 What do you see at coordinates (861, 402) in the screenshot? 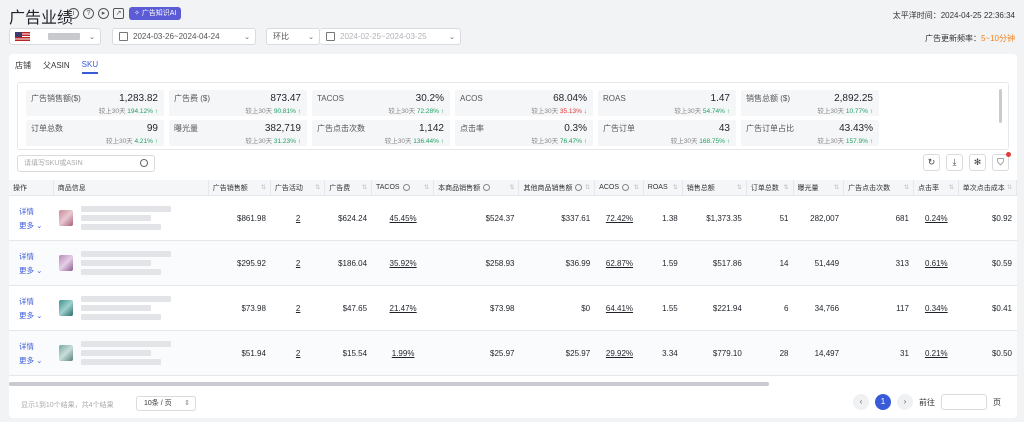
I see `prev-page-button: ‹` at bounding box center [861, 402].